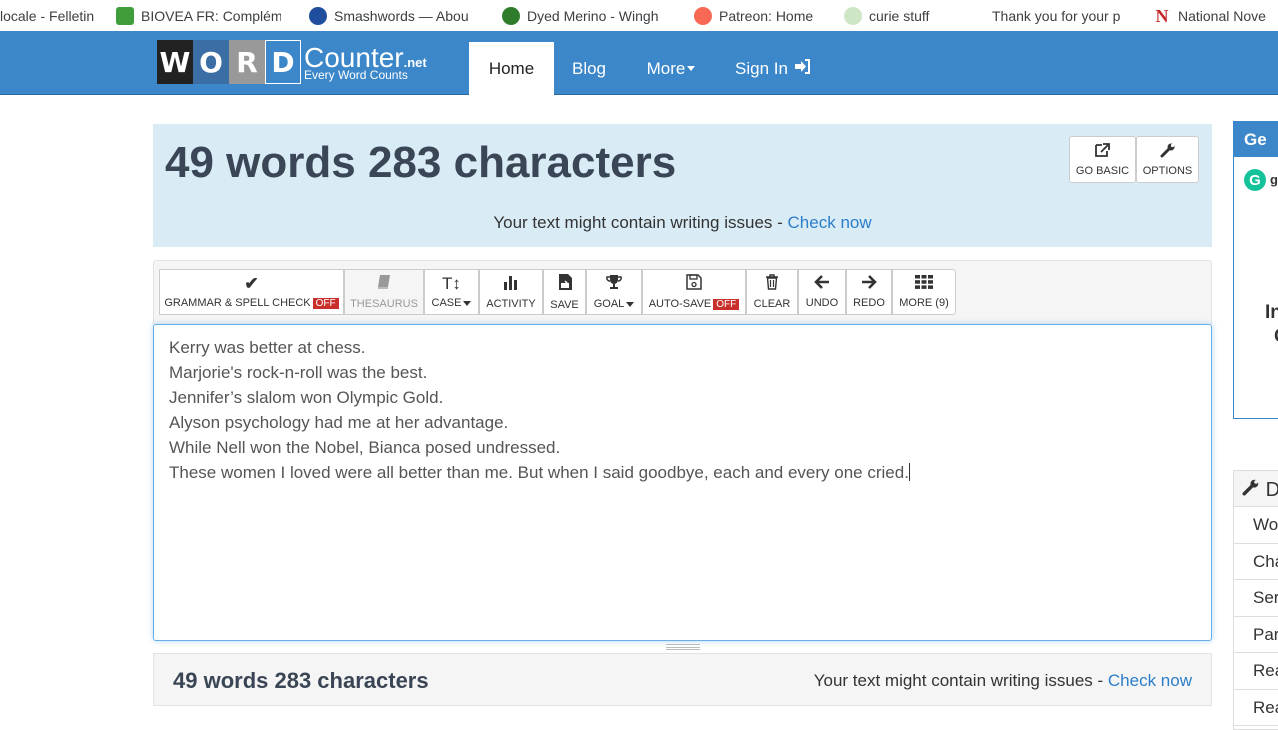 This screenshot has width=1278, height=730. I want to click on auto-save-state-badge: OFF, so click(726, 304).